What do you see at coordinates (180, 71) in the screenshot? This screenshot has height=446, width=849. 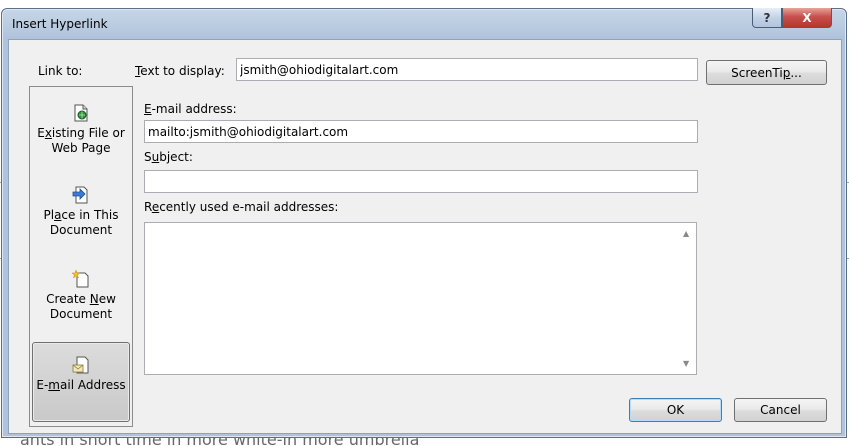 I see `text-to-display-label: Text to display:` at bounding box center [180, 71].